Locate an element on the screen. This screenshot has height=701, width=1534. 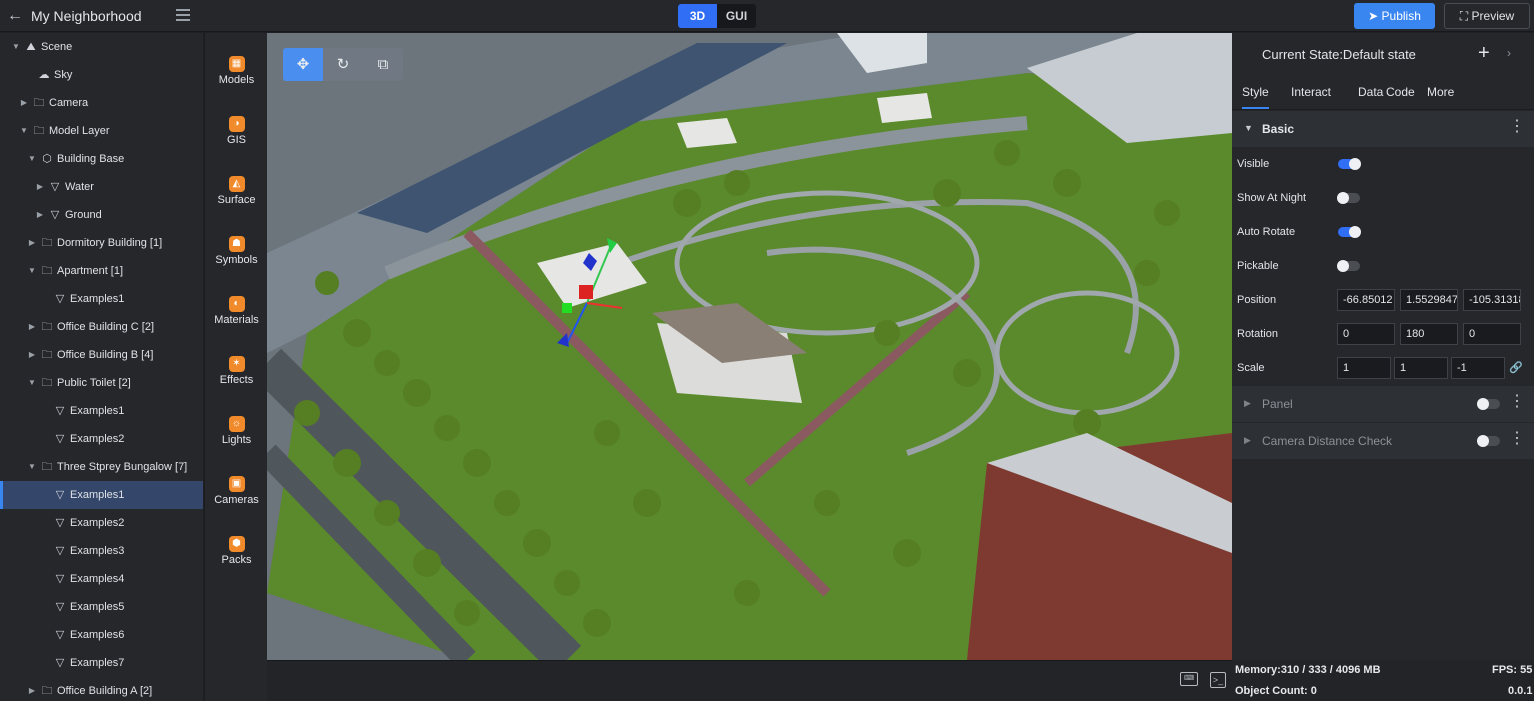
tree-item: ▶ 🗀 Office Building B [4] is located at coordinates (101, 355).